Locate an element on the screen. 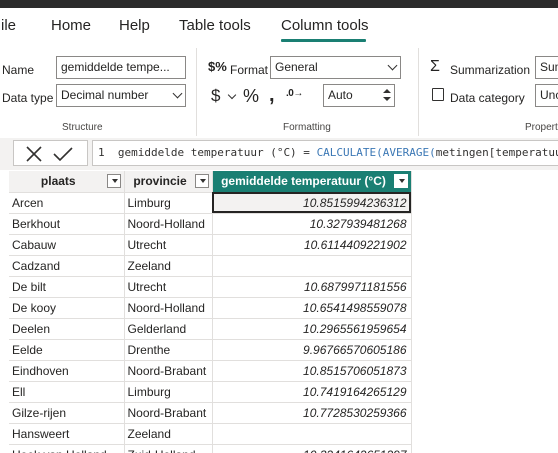 This screenshot has width=558, height=453. cell-temperatuur: 10.6541498559078 is located at coordinates (312, 308).